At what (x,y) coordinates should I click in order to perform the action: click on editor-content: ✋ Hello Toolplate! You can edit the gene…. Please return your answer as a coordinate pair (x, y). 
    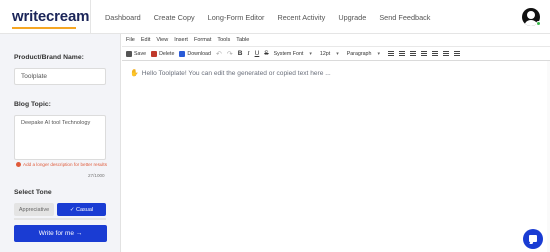
    Looking at the image, I should click on (230, 73).